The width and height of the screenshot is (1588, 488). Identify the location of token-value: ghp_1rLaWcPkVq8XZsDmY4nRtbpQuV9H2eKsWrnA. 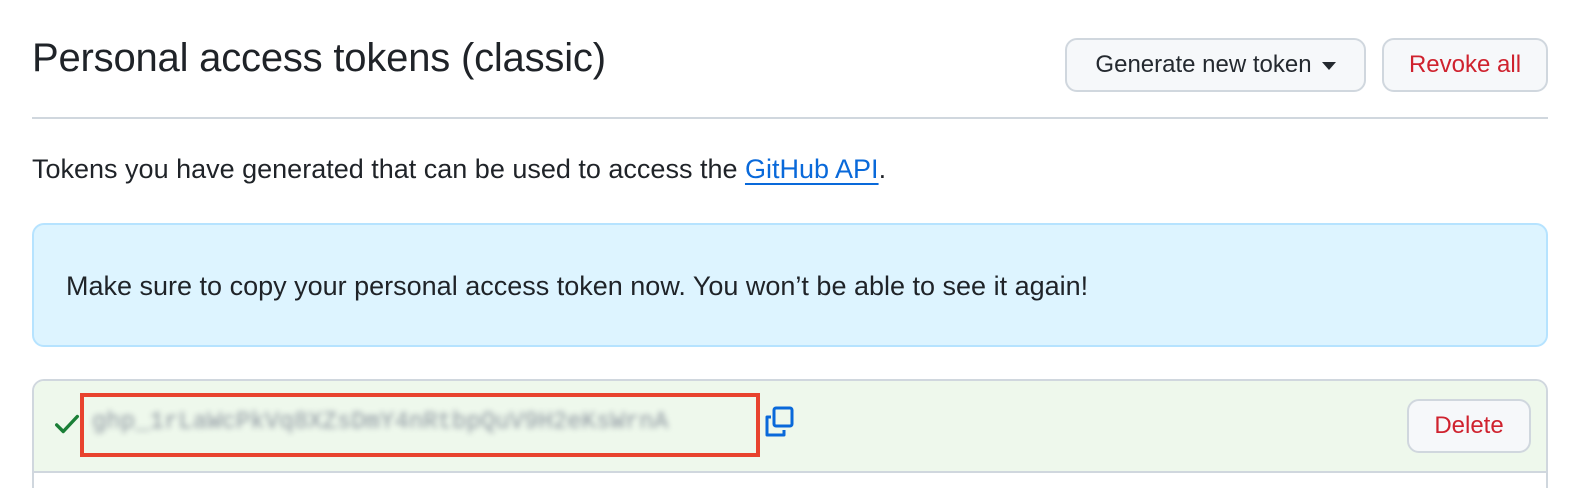
(422, 425).